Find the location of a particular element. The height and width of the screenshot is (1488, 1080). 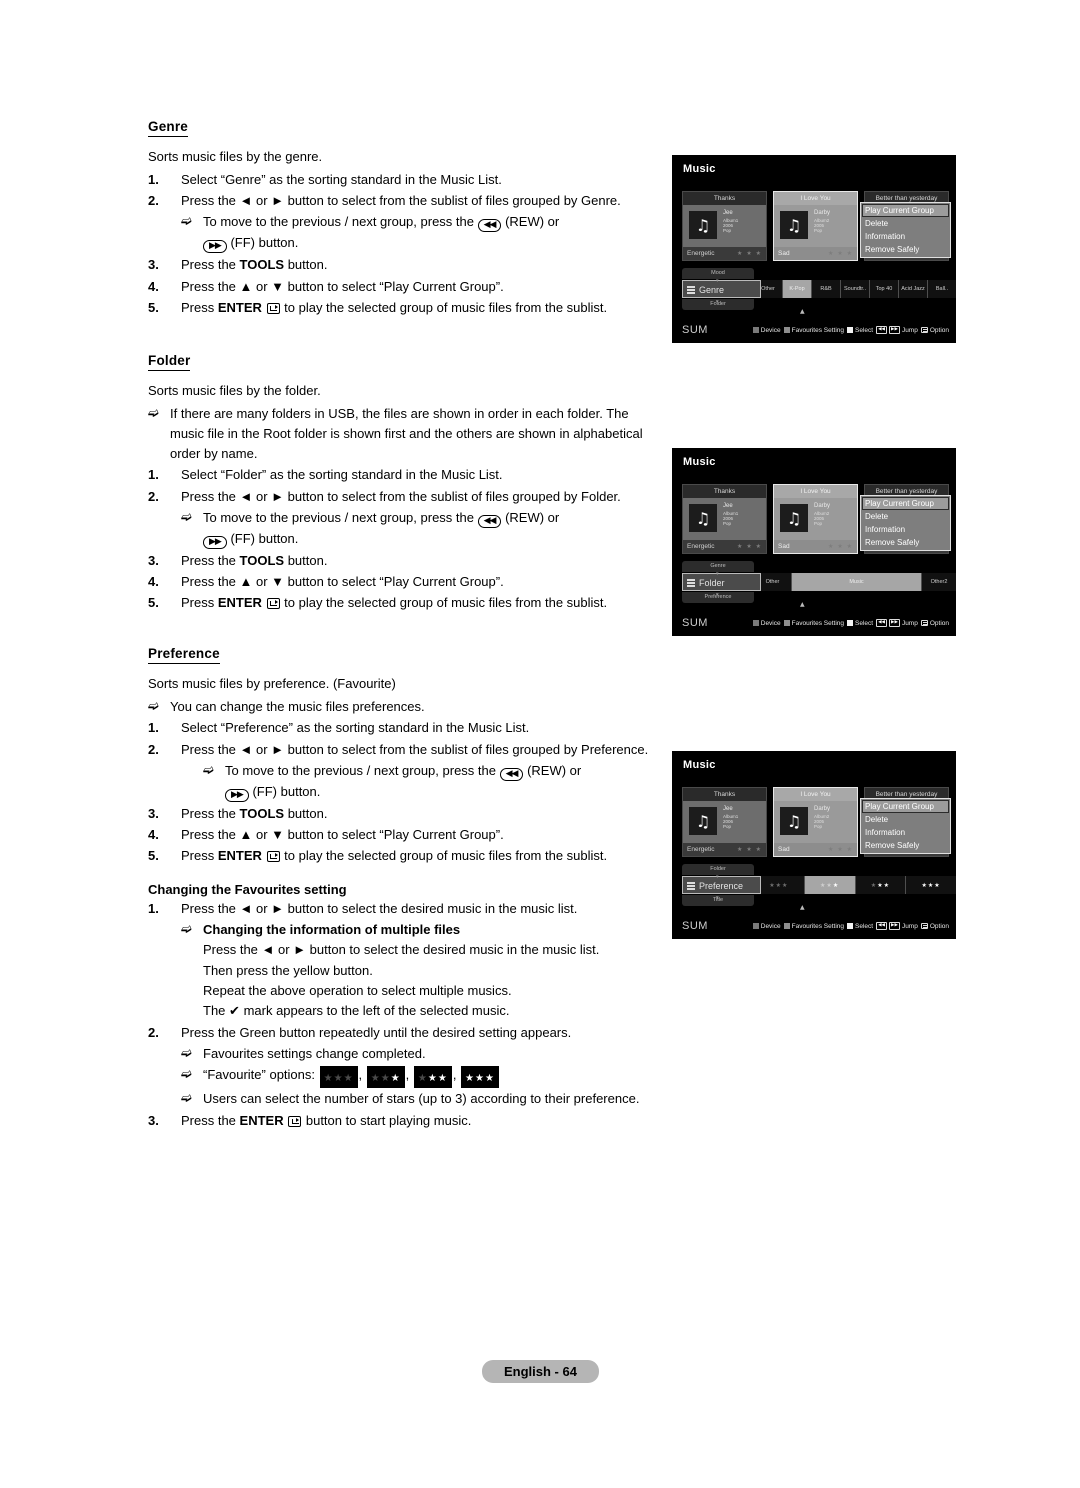

sort-selector: Folder Preference Title ▾ ▾ is located at coordinates (721, 886).